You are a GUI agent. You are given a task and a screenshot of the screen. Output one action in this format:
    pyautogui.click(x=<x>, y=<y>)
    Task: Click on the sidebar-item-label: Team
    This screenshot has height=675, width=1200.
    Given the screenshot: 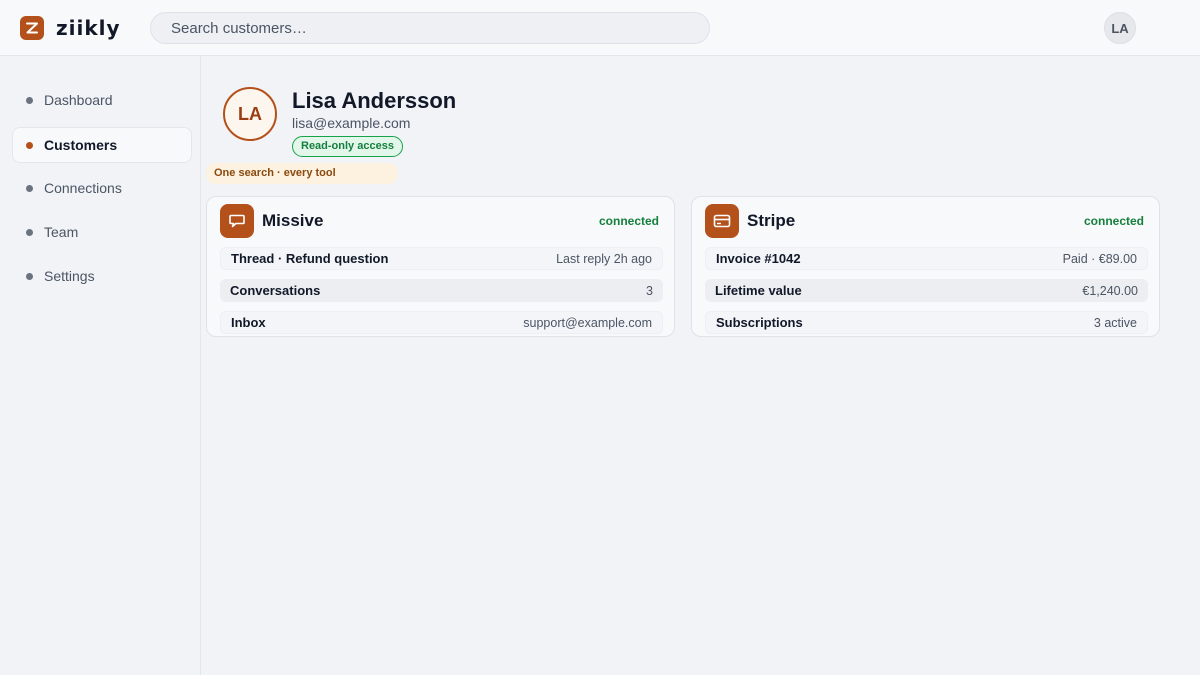 What is the action you would take?
    pyautogui.click(x=61, y=232)
    